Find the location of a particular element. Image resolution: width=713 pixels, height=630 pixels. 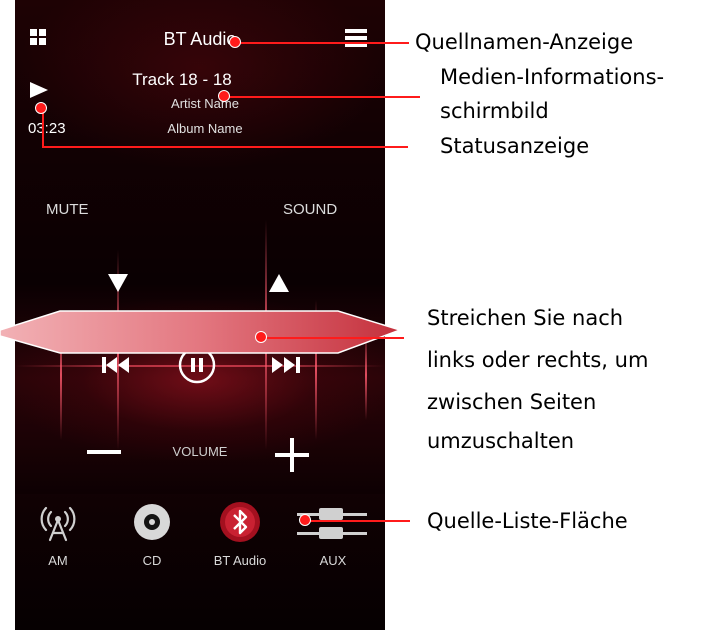

track-up-icon is located at coordinates (279, 283).